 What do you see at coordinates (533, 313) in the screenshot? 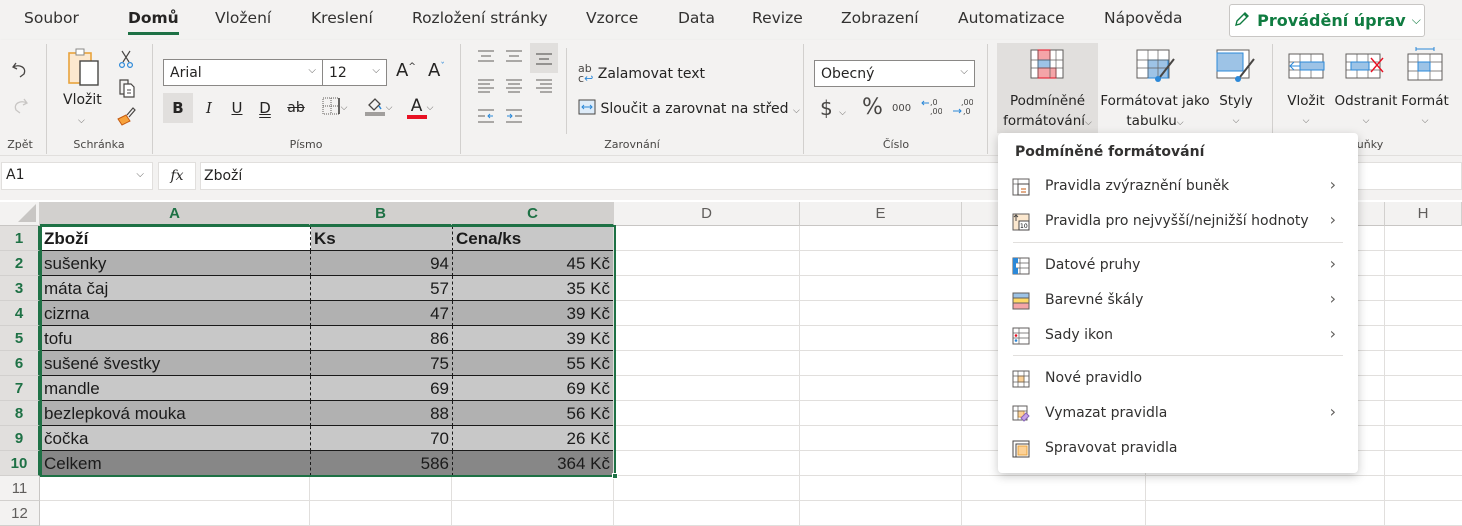
I see `cell-c4: 39 Kč` at bounding box center [533, 313].